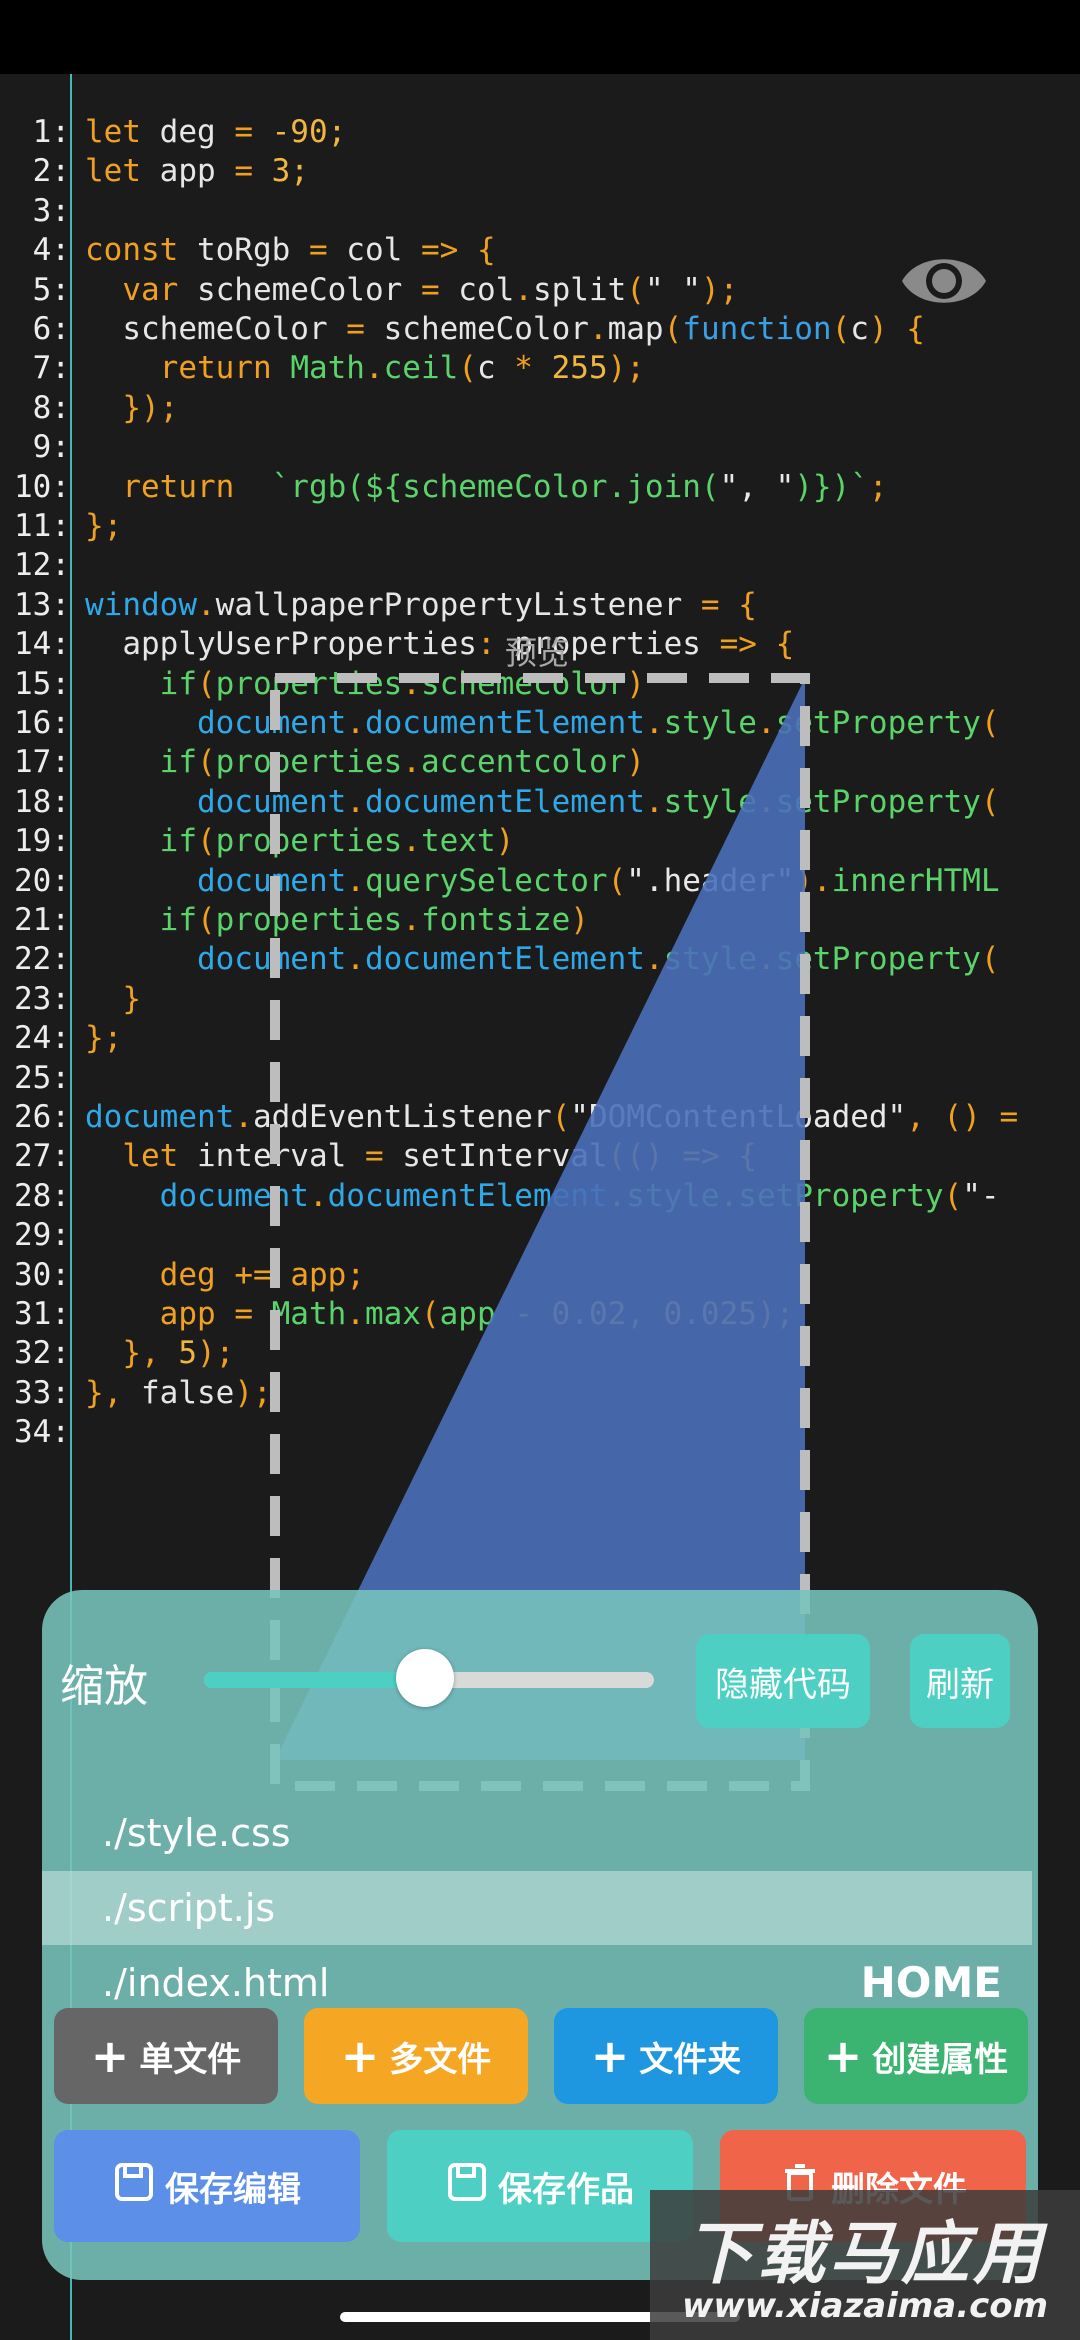 This screenshot has height=2340, width=1080. I want to click on code-line: 30: deg += app;, so click(540, 1275).